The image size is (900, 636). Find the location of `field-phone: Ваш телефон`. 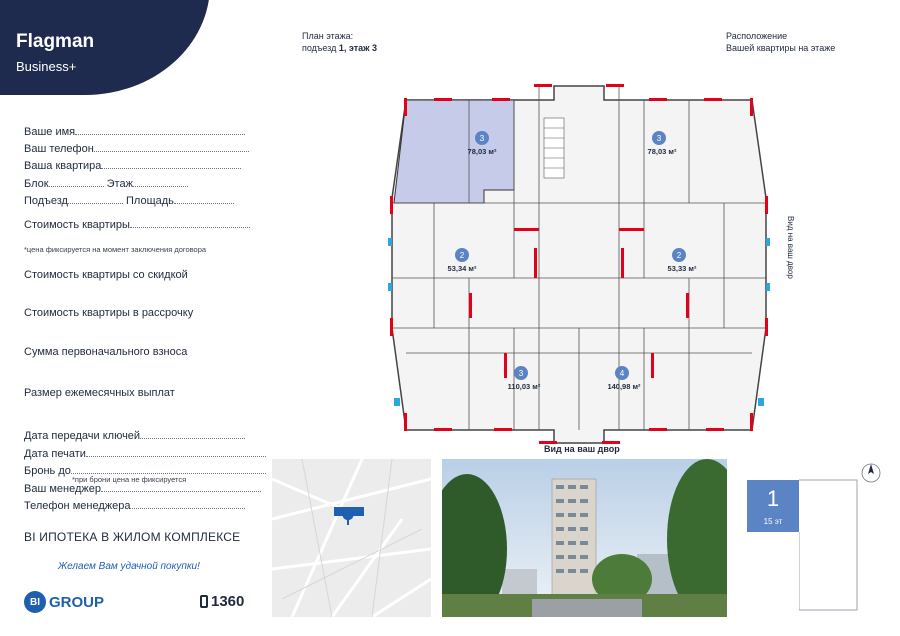

field-phone: Ваш телефон is located at coordinates (136, 148).